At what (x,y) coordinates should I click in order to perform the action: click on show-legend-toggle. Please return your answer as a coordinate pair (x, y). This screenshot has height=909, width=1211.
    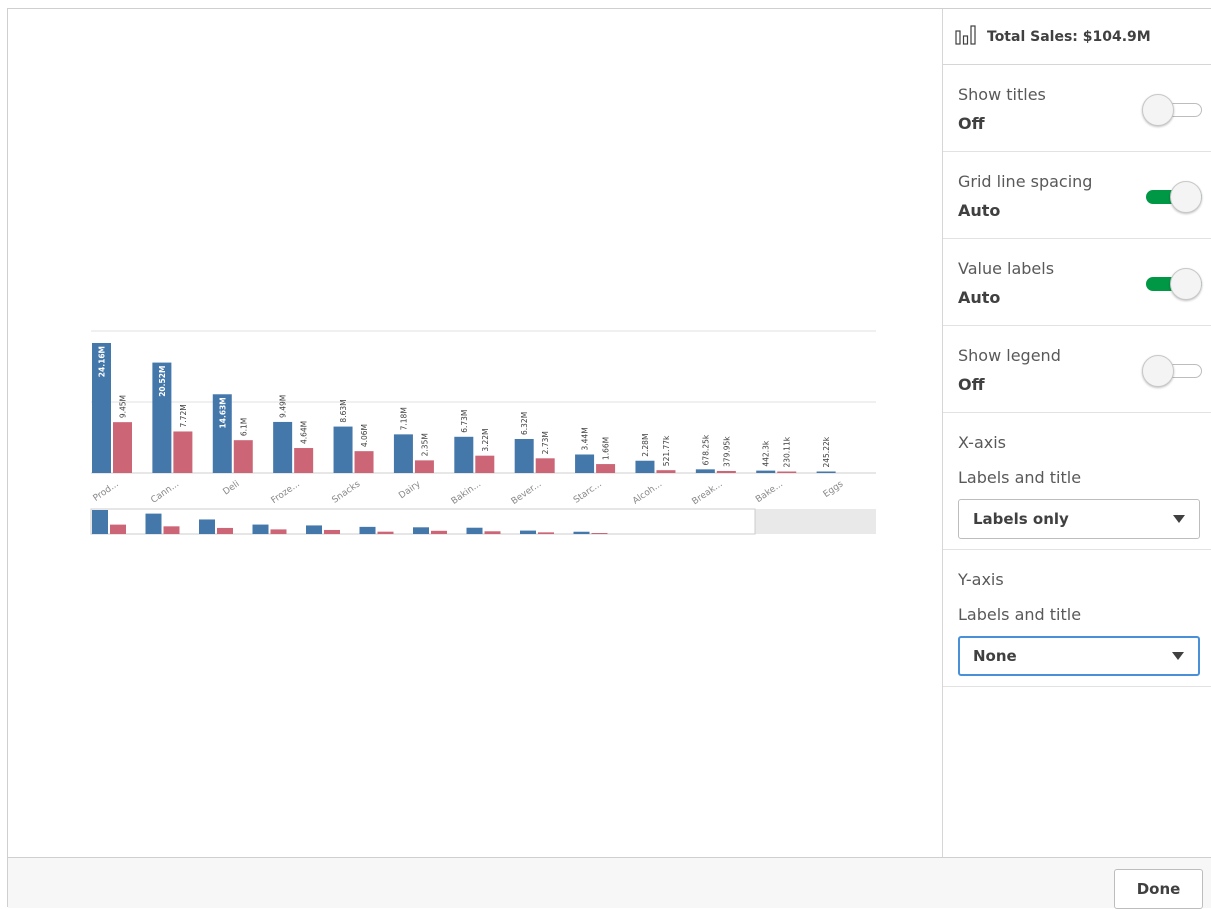
    Looking at the image, I should click on (1172, 371).